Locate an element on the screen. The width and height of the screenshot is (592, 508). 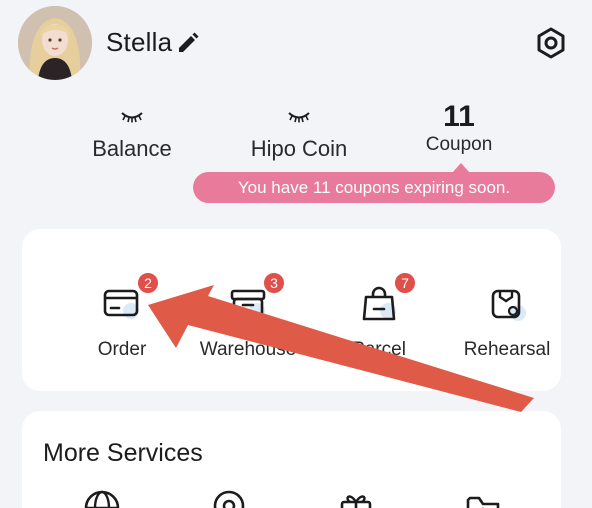
more-services-title: More Services is located at coordinates (123, 453).